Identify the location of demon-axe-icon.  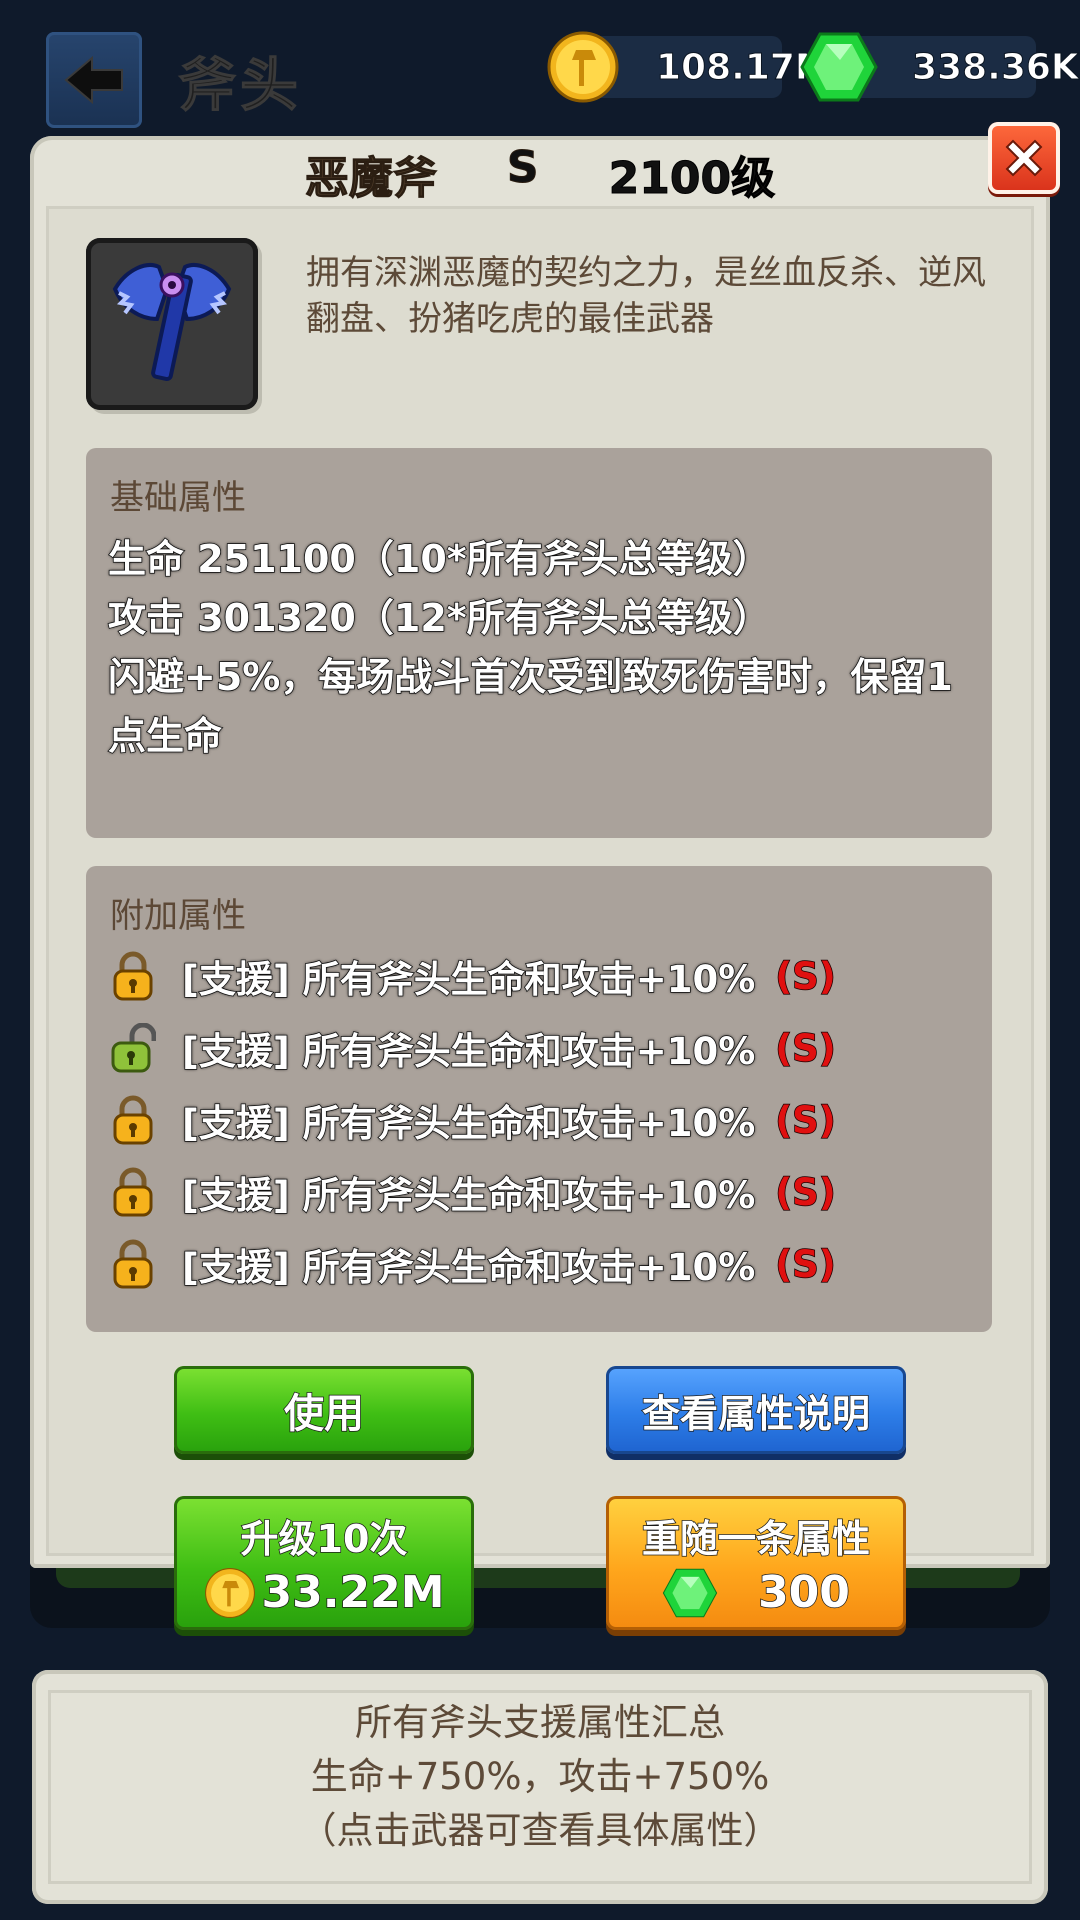
(172, 322).